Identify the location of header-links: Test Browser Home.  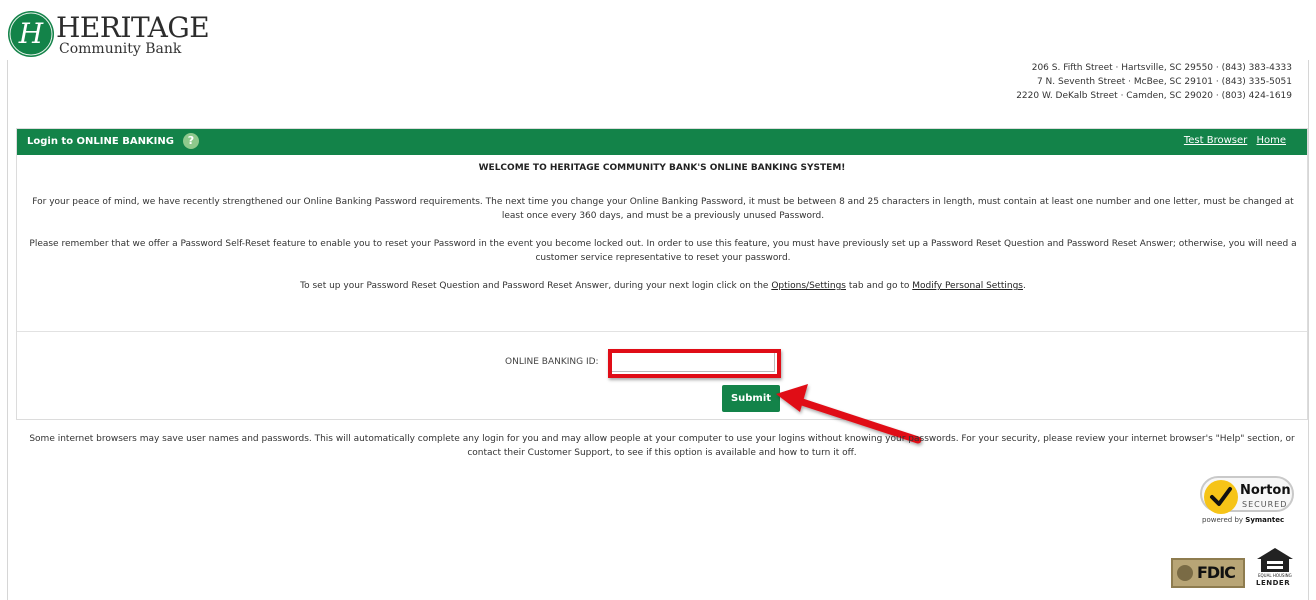
(1232, 140).